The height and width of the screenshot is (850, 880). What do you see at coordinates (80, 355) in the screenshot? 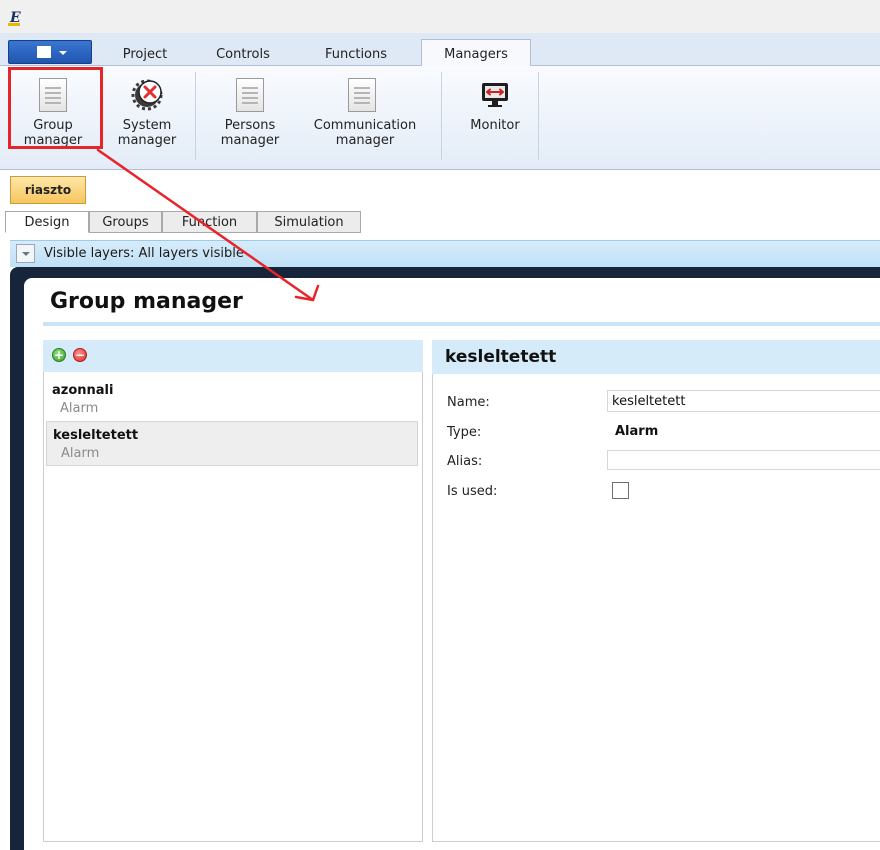
I see `remove-icon: −` at bounding box center [80, 355].